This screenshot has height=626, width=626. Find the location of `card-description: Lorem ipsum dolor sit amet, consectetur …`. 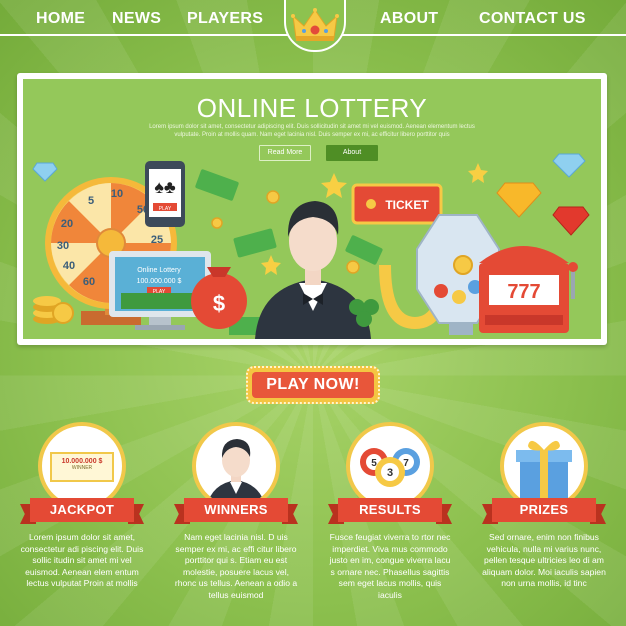

card-description: Lorem ipsum dolor sit amet, consectetur … is located at coordinates (82, 560).